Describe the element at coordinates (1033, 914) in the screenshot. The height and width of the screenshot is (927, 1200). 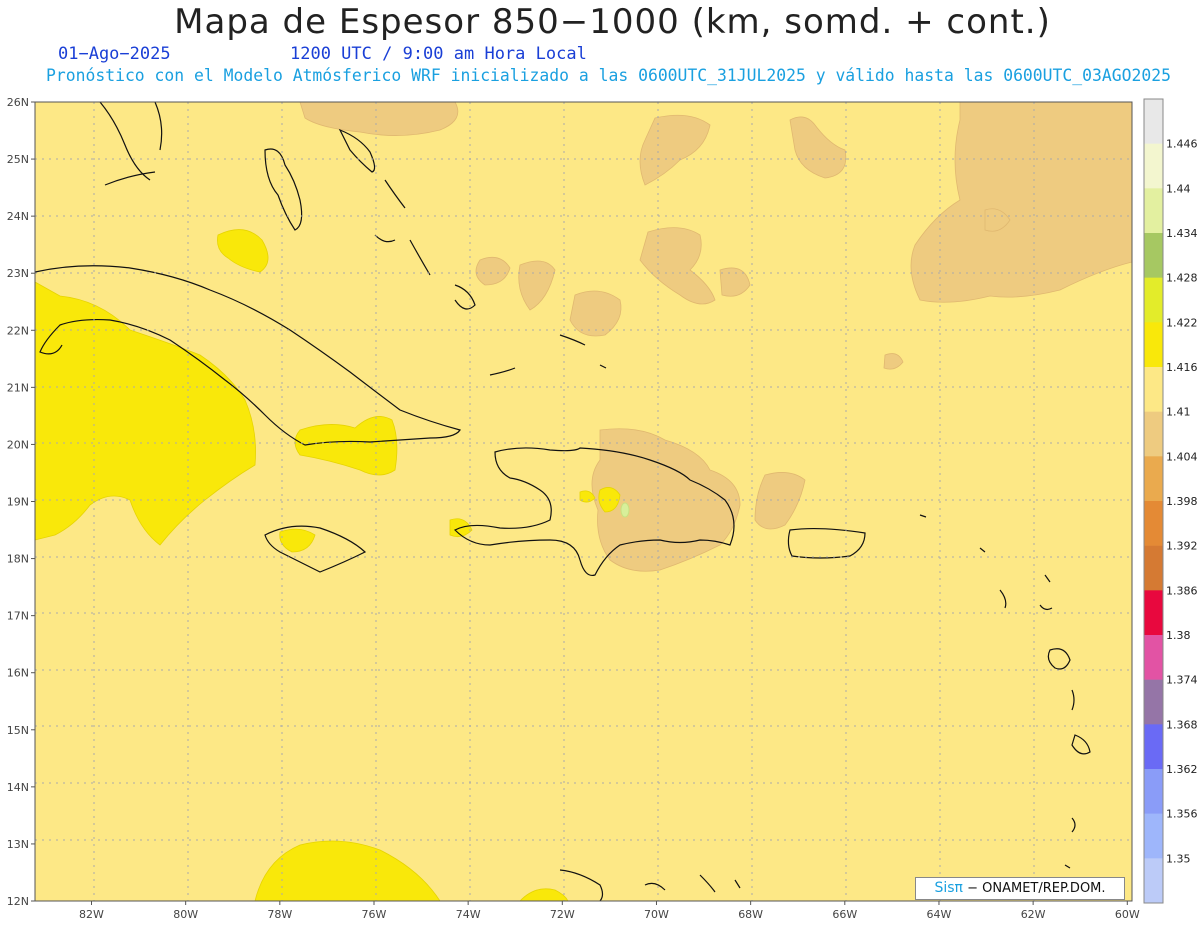
I see `lon-label: 62W` at that location.